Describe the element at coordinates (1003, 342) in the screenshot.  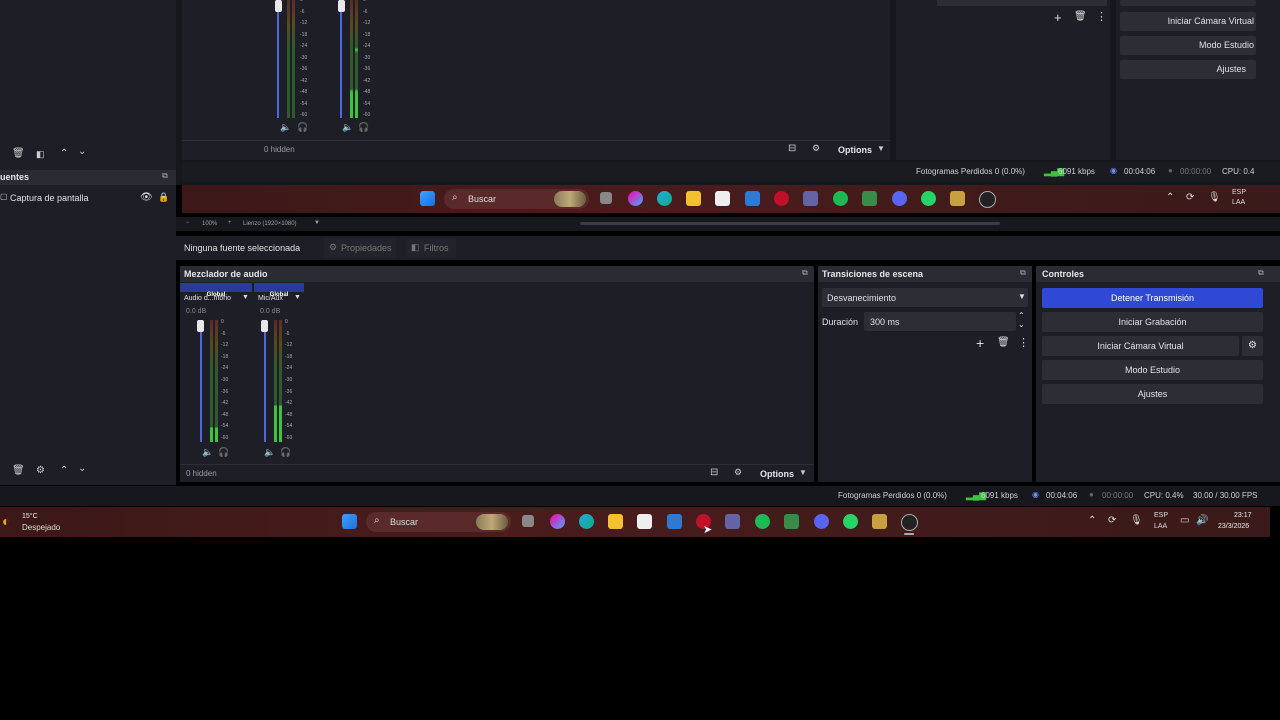
I see `remove-transition-icon: 🗑` at that location.